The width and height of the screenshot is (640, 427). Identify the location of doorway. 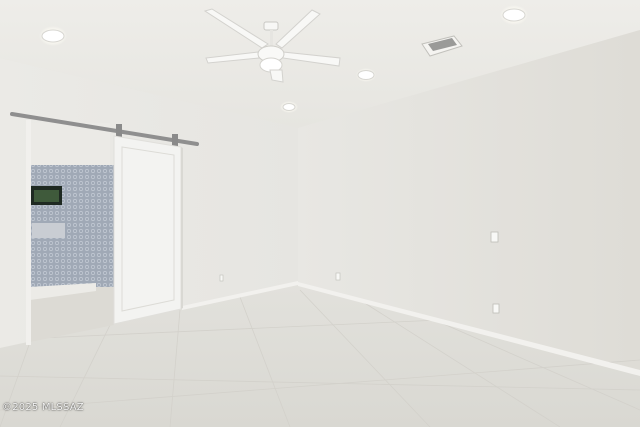
(70, 232).